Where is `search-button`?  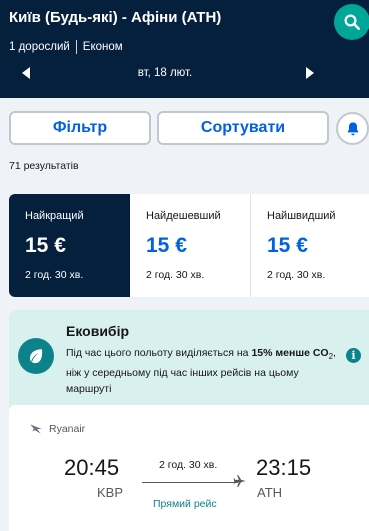
search-button is located at coordinates (351, 22).